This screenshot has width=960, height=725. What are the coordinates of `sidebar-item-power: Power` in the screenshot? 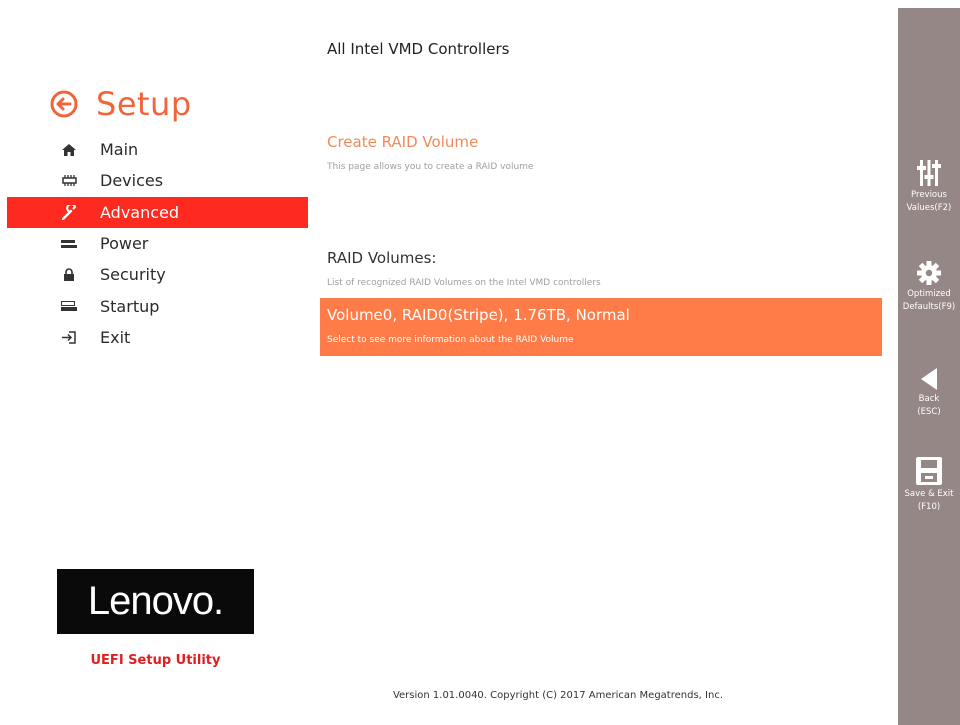 It's located at (154, 243).